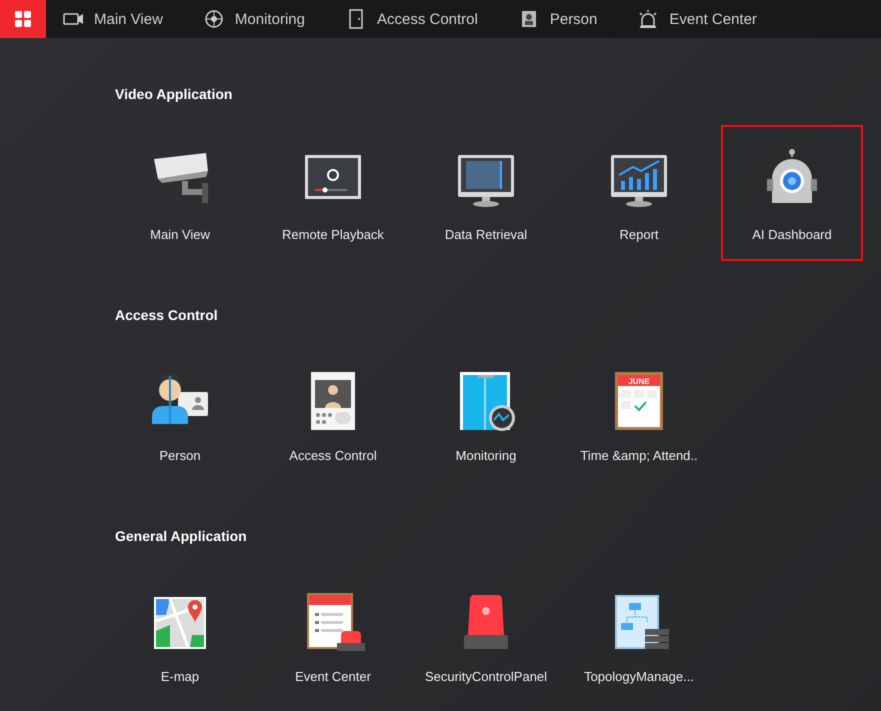 The height and width of the screenshot is (711, 881). I want to click on app-tile: Report, so click(639, 193).